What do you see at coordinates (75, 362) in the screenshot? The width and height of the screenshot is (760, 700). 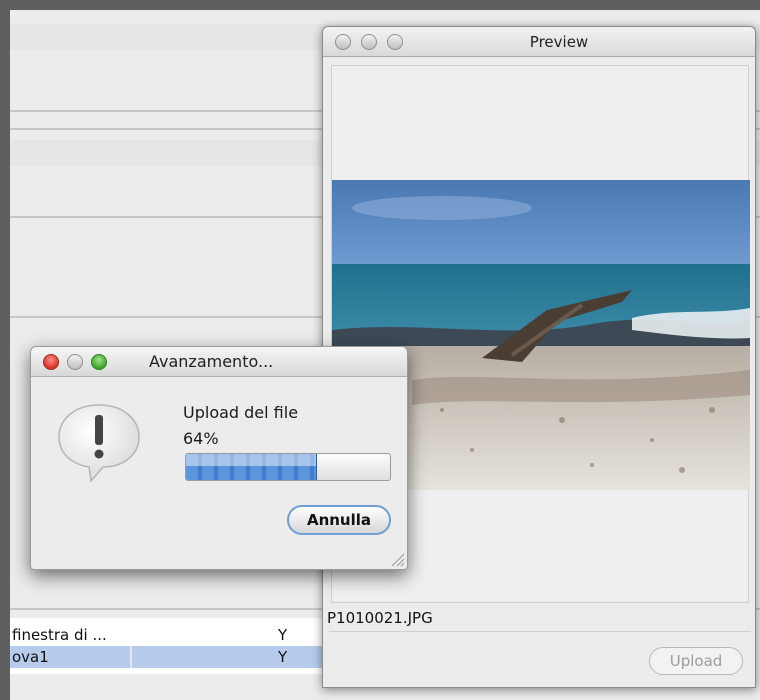 I see `minimize-dialog-button` at bounding box center [75, 362].